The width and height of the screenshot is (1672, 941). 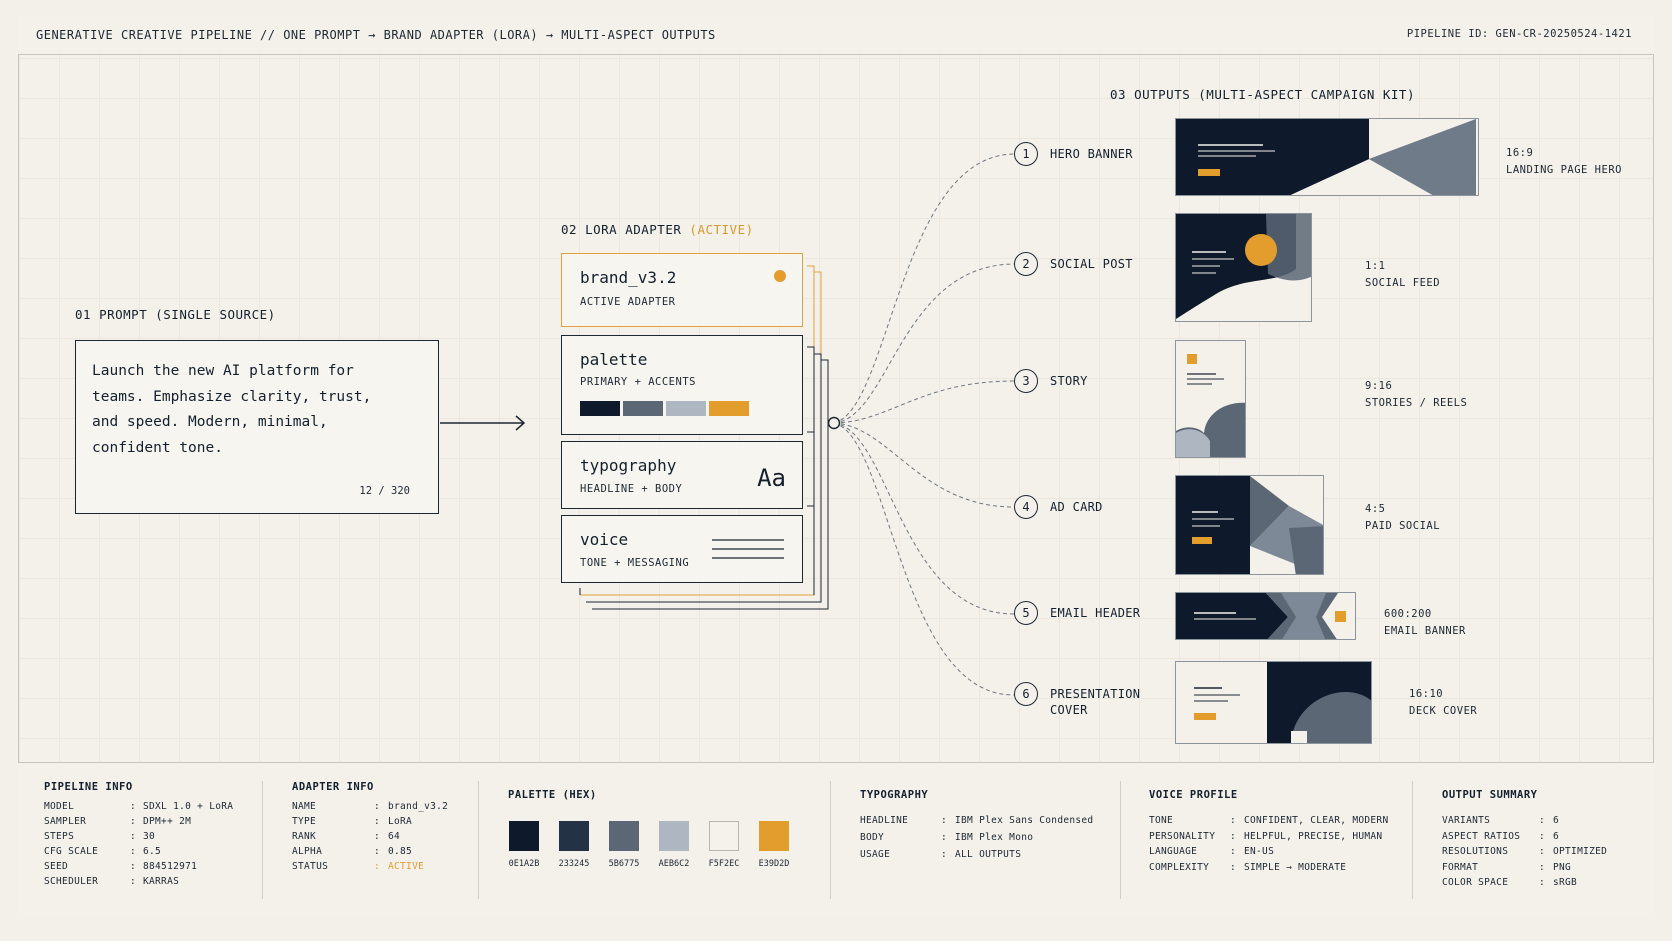 I want to click on footer-key: TONE, so click(x=1161, y=820).